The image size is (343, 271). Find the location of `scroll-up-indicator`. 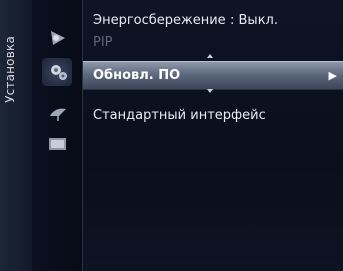

scroll-up-indicator is located at coordinates (210, 56).